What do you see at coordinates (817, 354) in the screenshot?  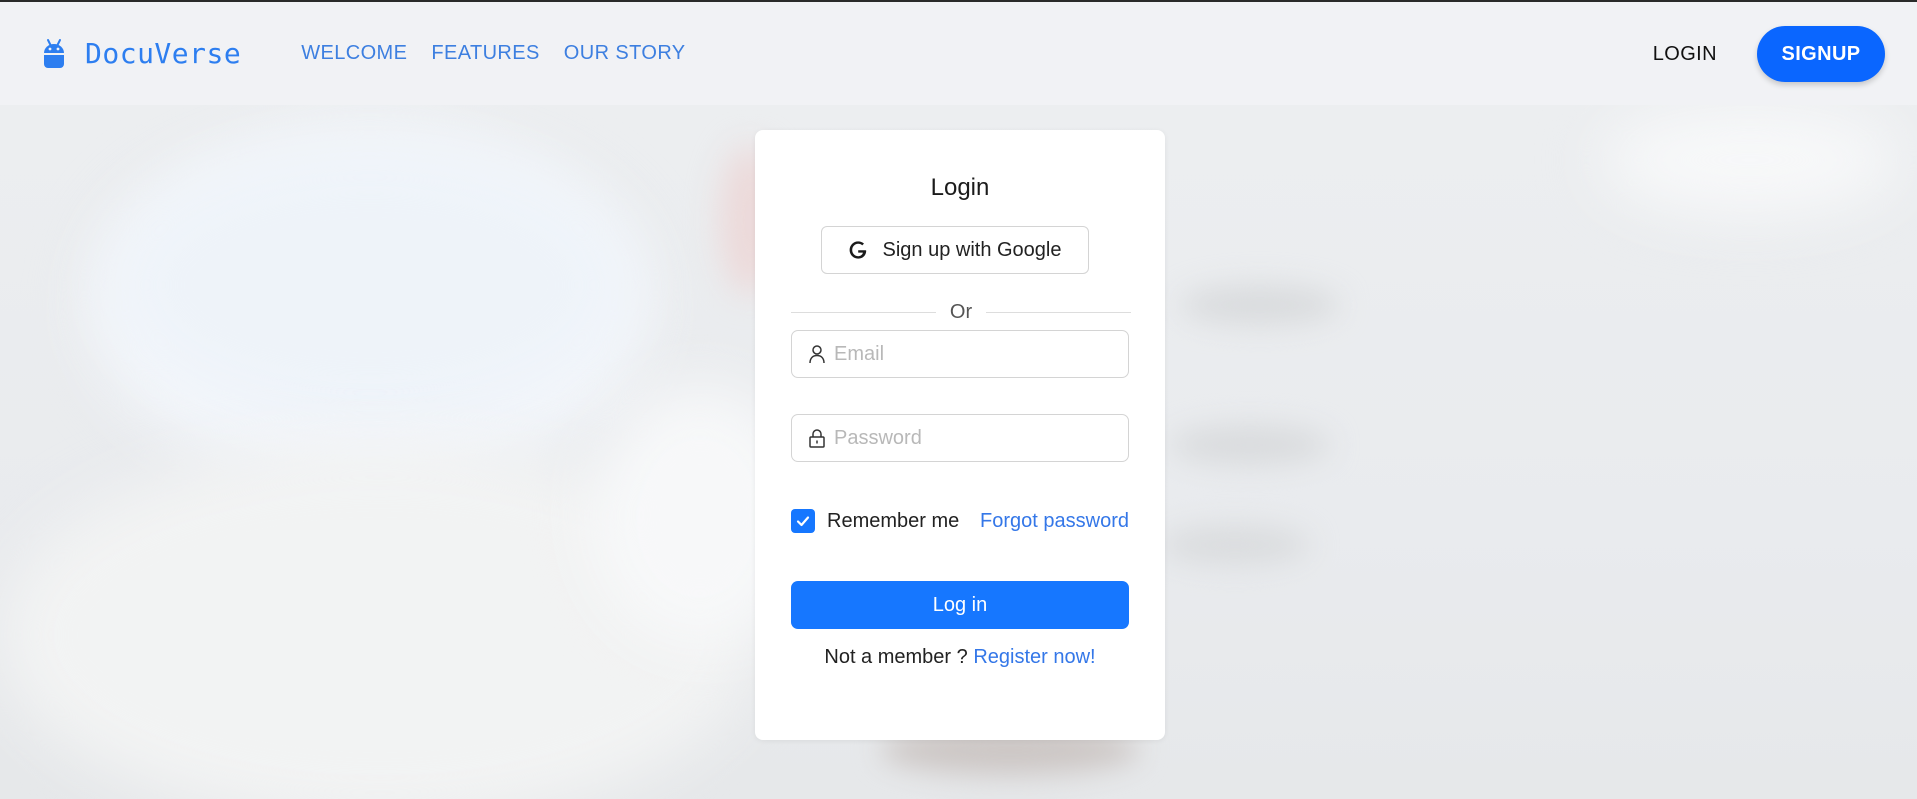 I see `user-icon` at bounding box center [817, 354].